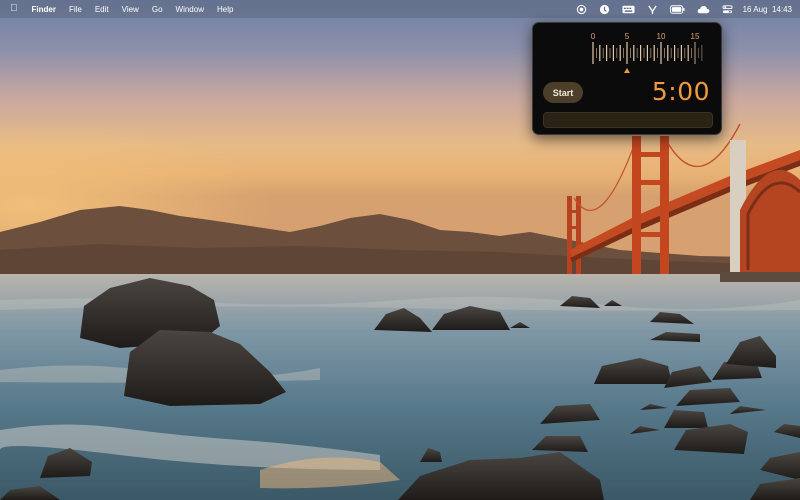 This screenshot has height=500, width=800. I want to click on stage-manager-icon, so click(652, 9).